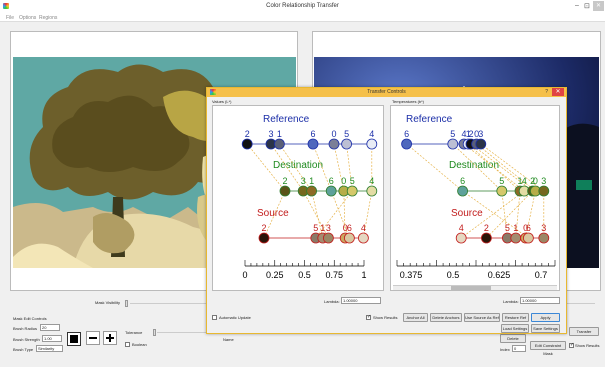  I want to click on values-panel-title: Values (L*), so click(222, 101).